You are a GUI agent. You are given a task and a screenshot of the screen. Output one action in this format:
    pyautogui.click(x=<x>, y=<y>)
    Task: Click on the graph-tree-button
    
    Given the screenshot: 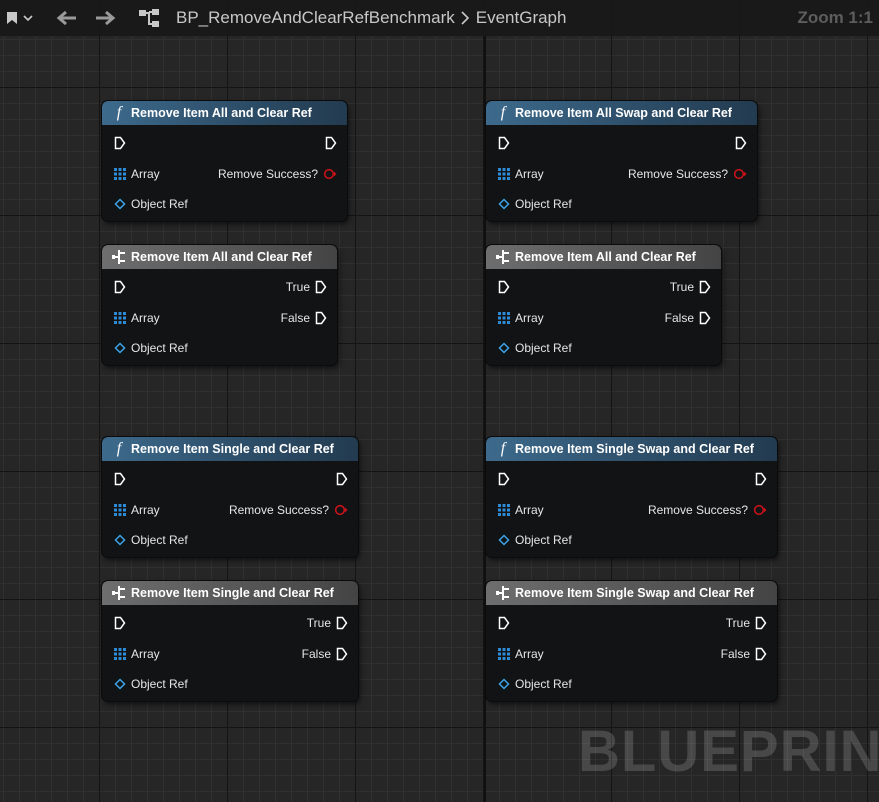 What is the action you would take?
    pyautogui.click(x=149, y=18)
    